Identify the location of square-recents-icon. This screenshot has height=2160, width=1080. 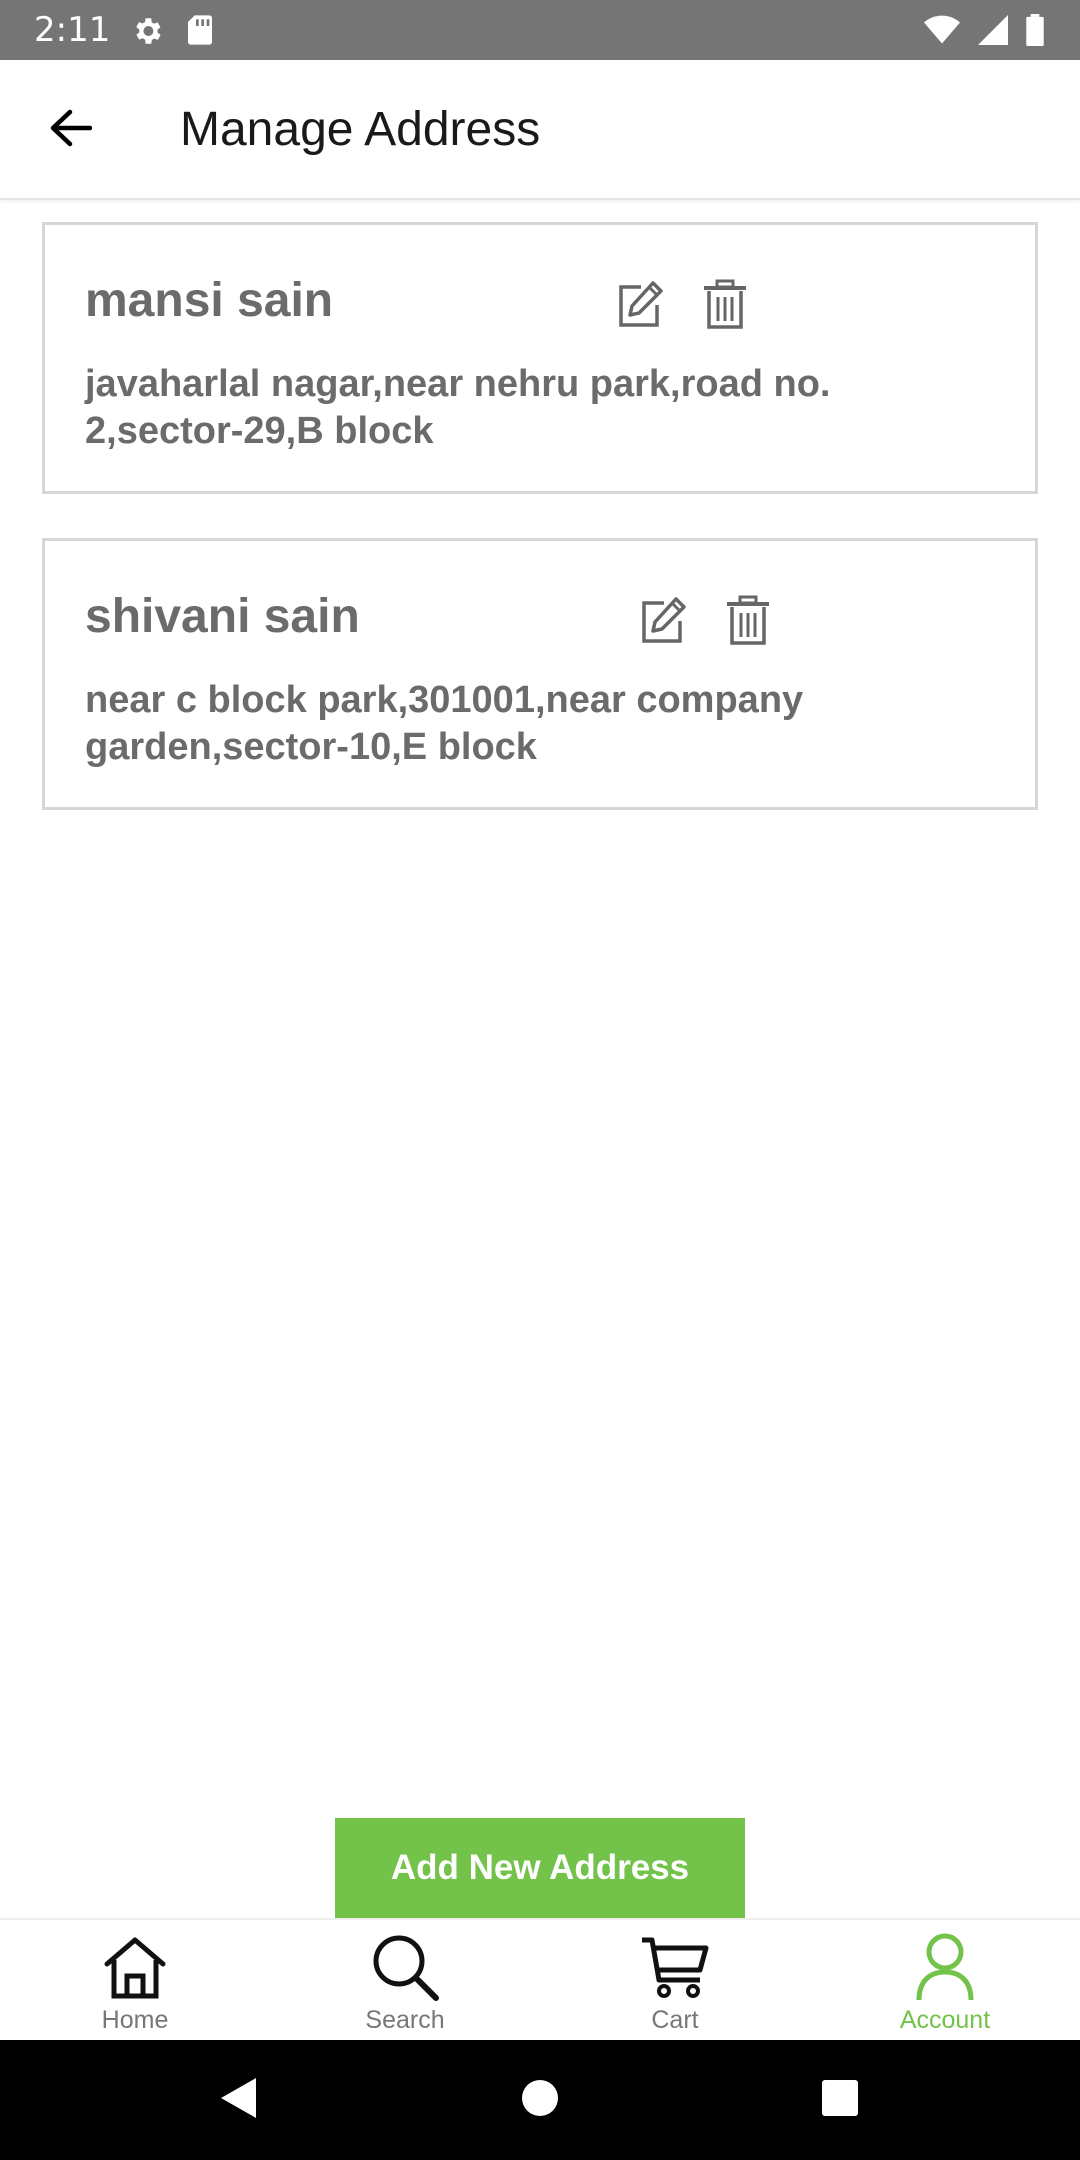
(840, 2100).